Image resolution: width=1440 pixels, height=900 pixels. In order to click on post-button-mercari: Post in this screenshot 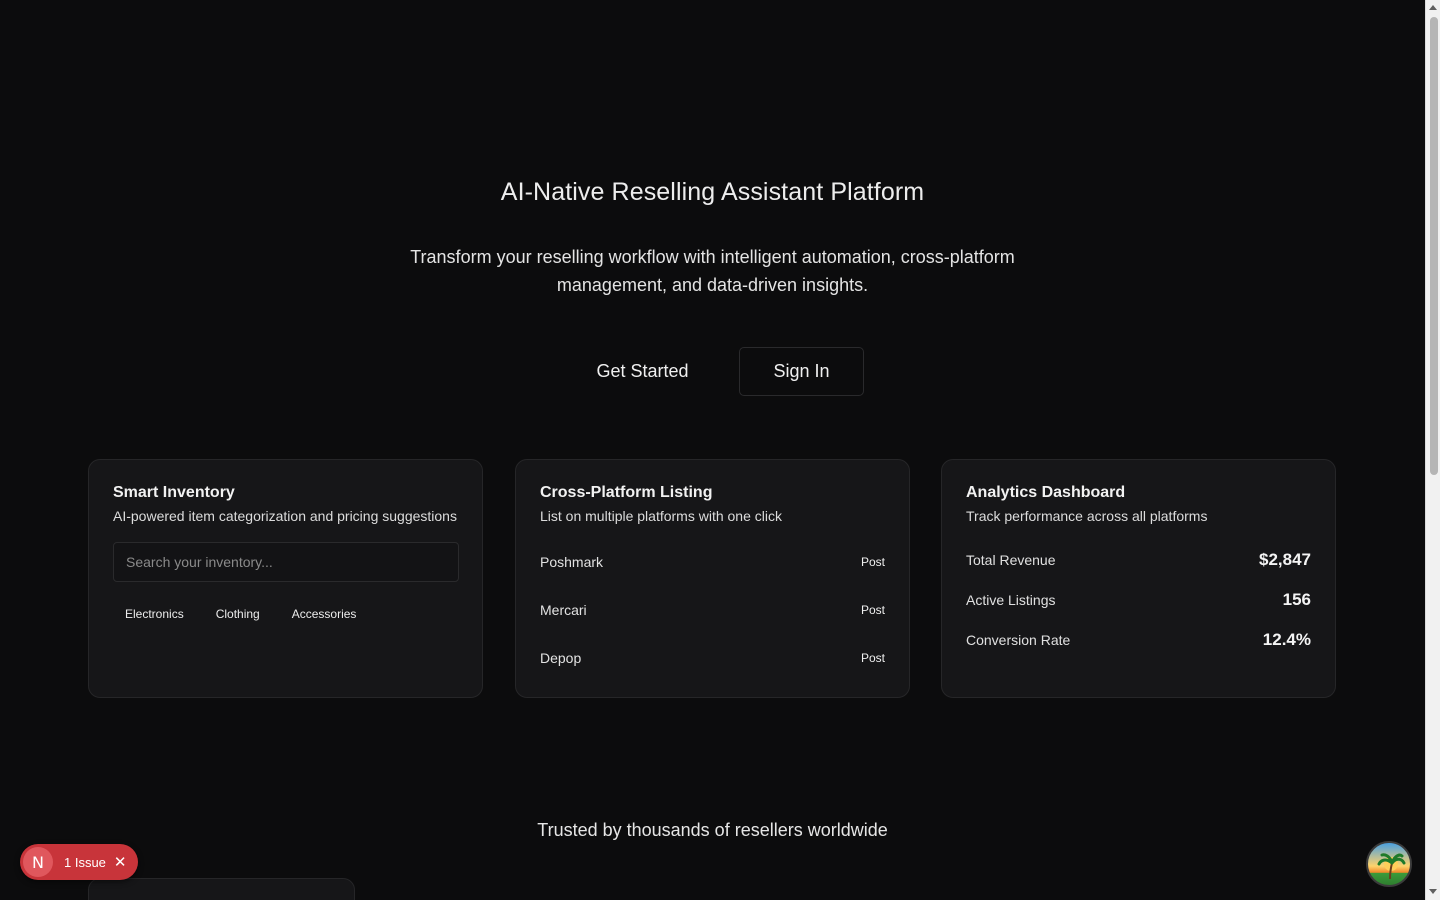, I will do `click(873, 610)`.